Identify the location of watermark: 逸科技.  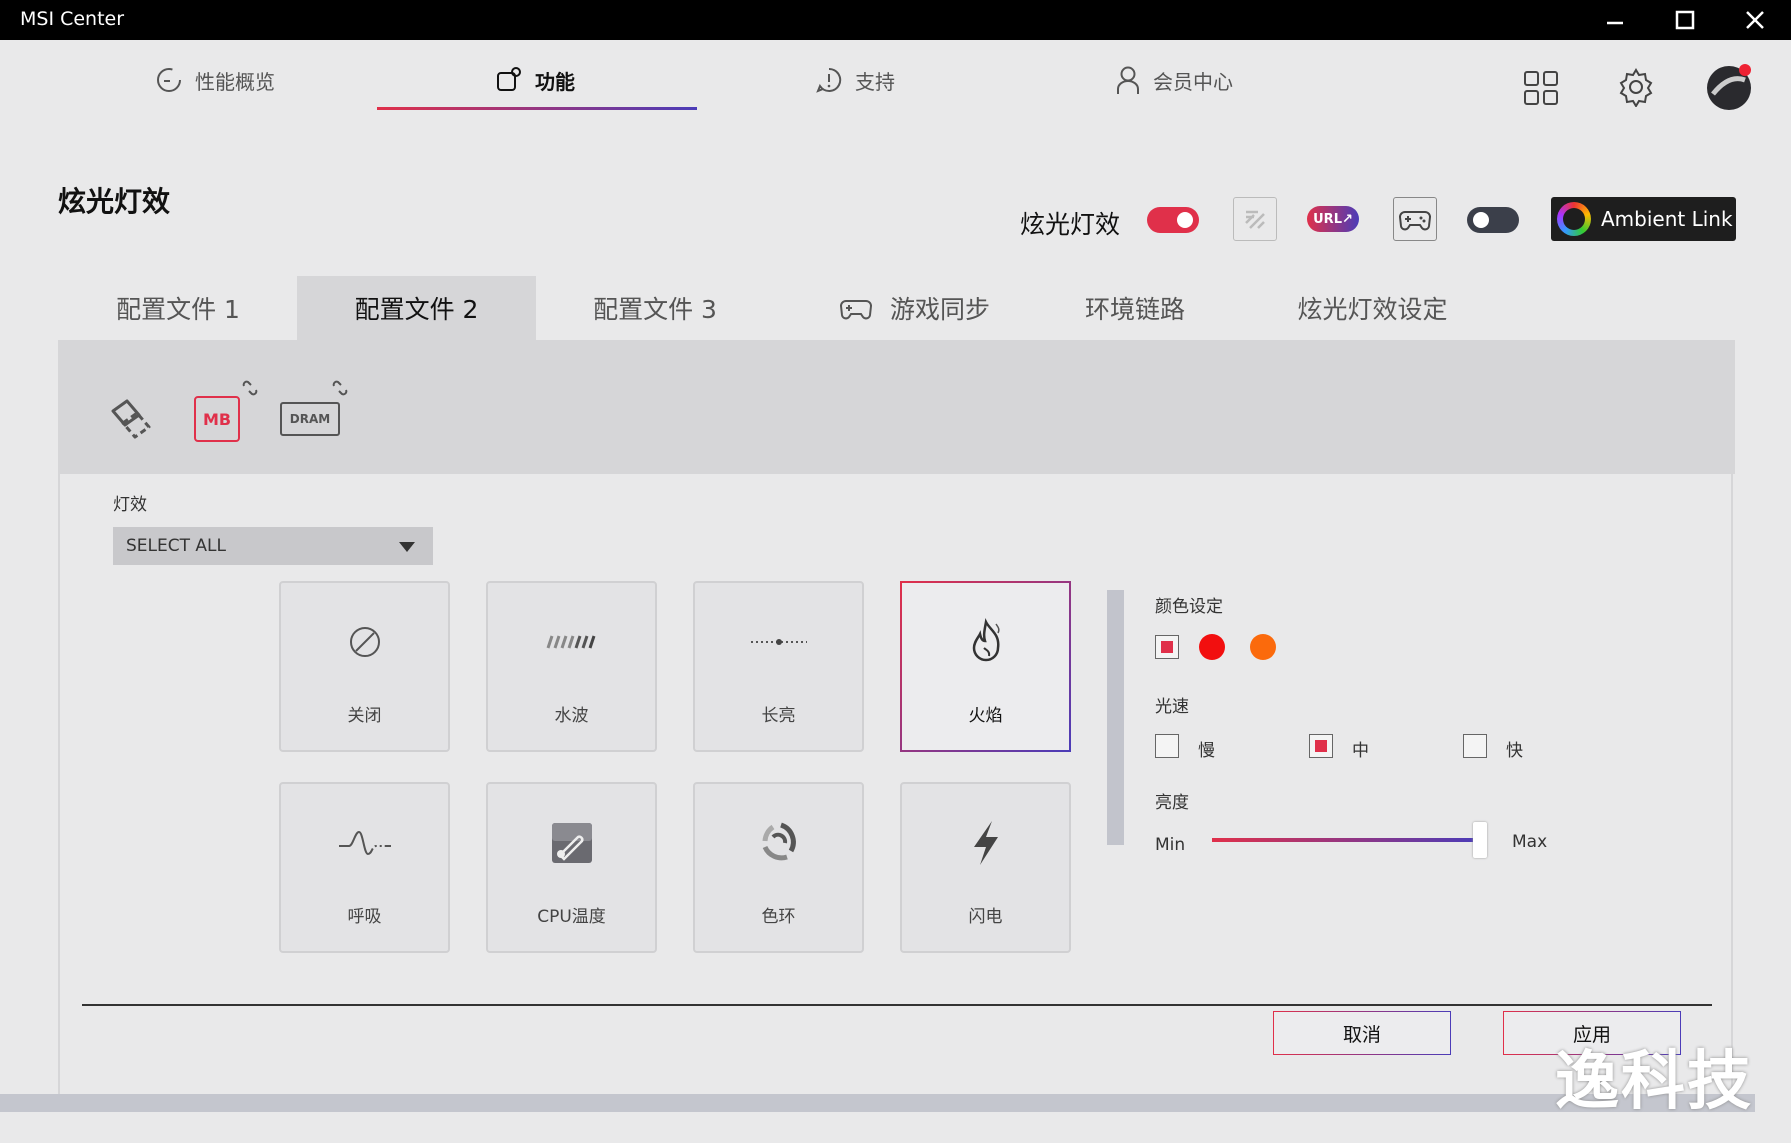
(1654, 1082).